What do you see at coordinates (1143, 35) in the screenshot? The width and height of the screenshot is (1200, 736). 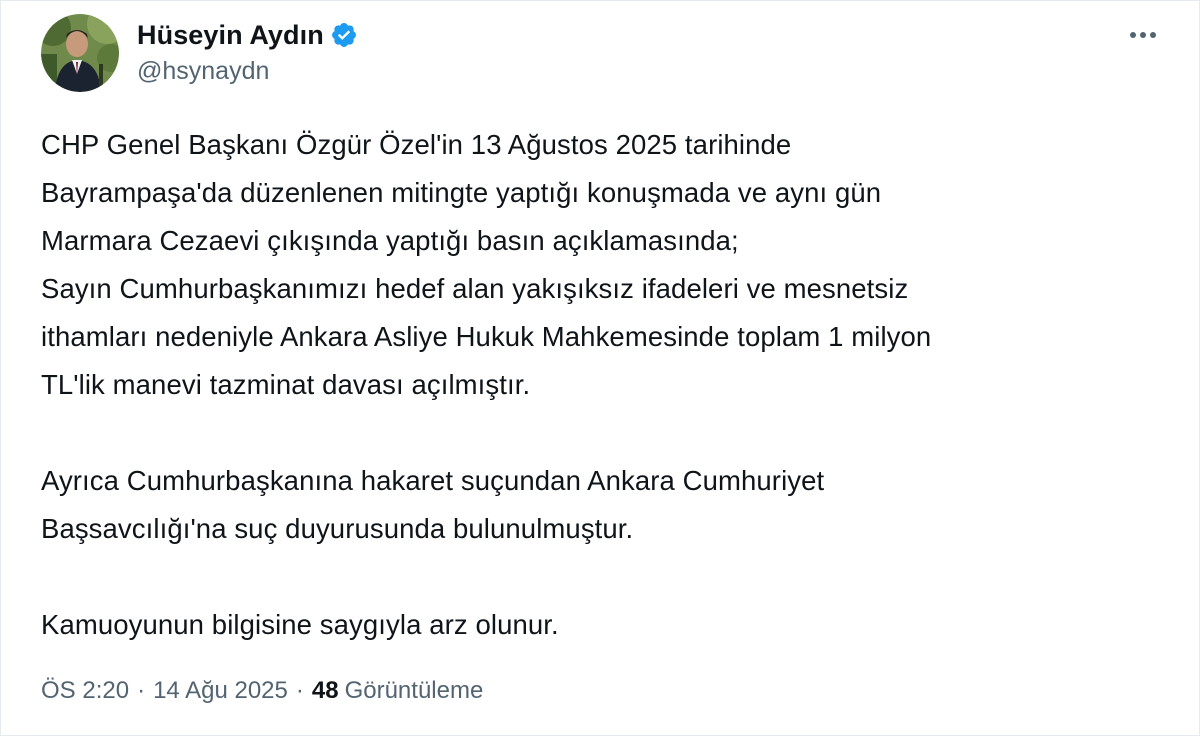 I see `more-horizontal-icon` at bounding box center [1143, 35].